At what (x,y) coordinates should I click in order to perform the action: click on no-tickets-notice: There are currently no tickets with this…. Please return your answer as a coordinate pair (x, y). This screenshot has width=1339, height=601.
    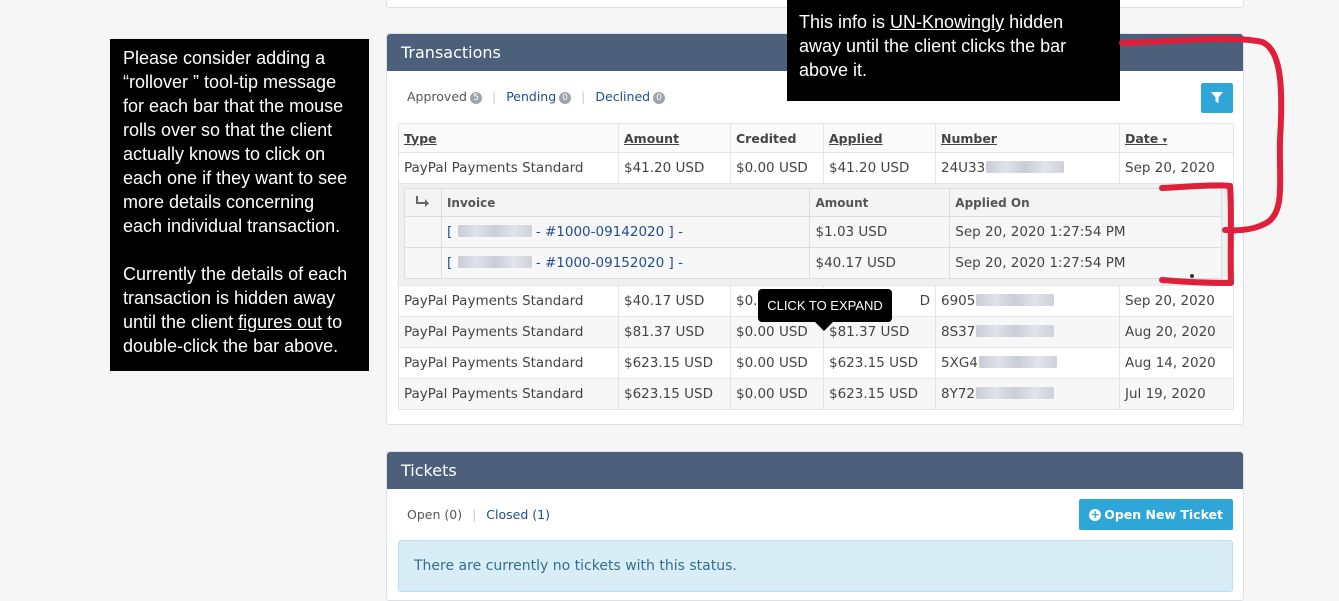
    Looking at the image, I should click on (815, 566).